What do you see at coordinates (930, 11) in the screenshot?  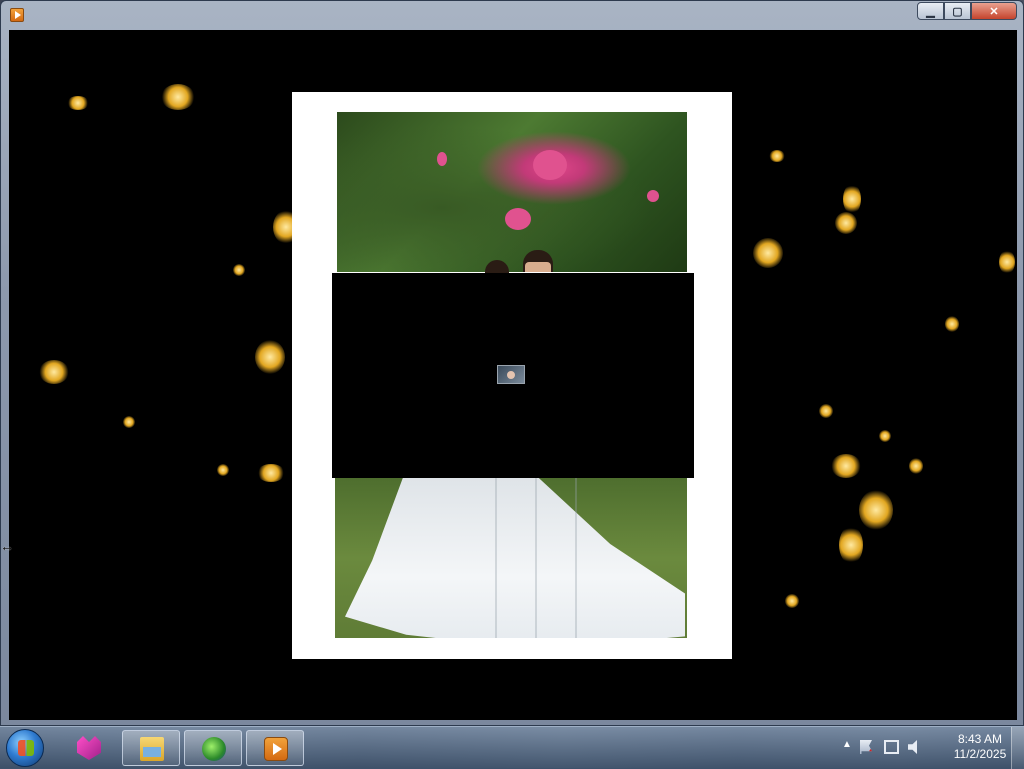 I see `minimize-button: ▁` at bounding box center [930, 11].